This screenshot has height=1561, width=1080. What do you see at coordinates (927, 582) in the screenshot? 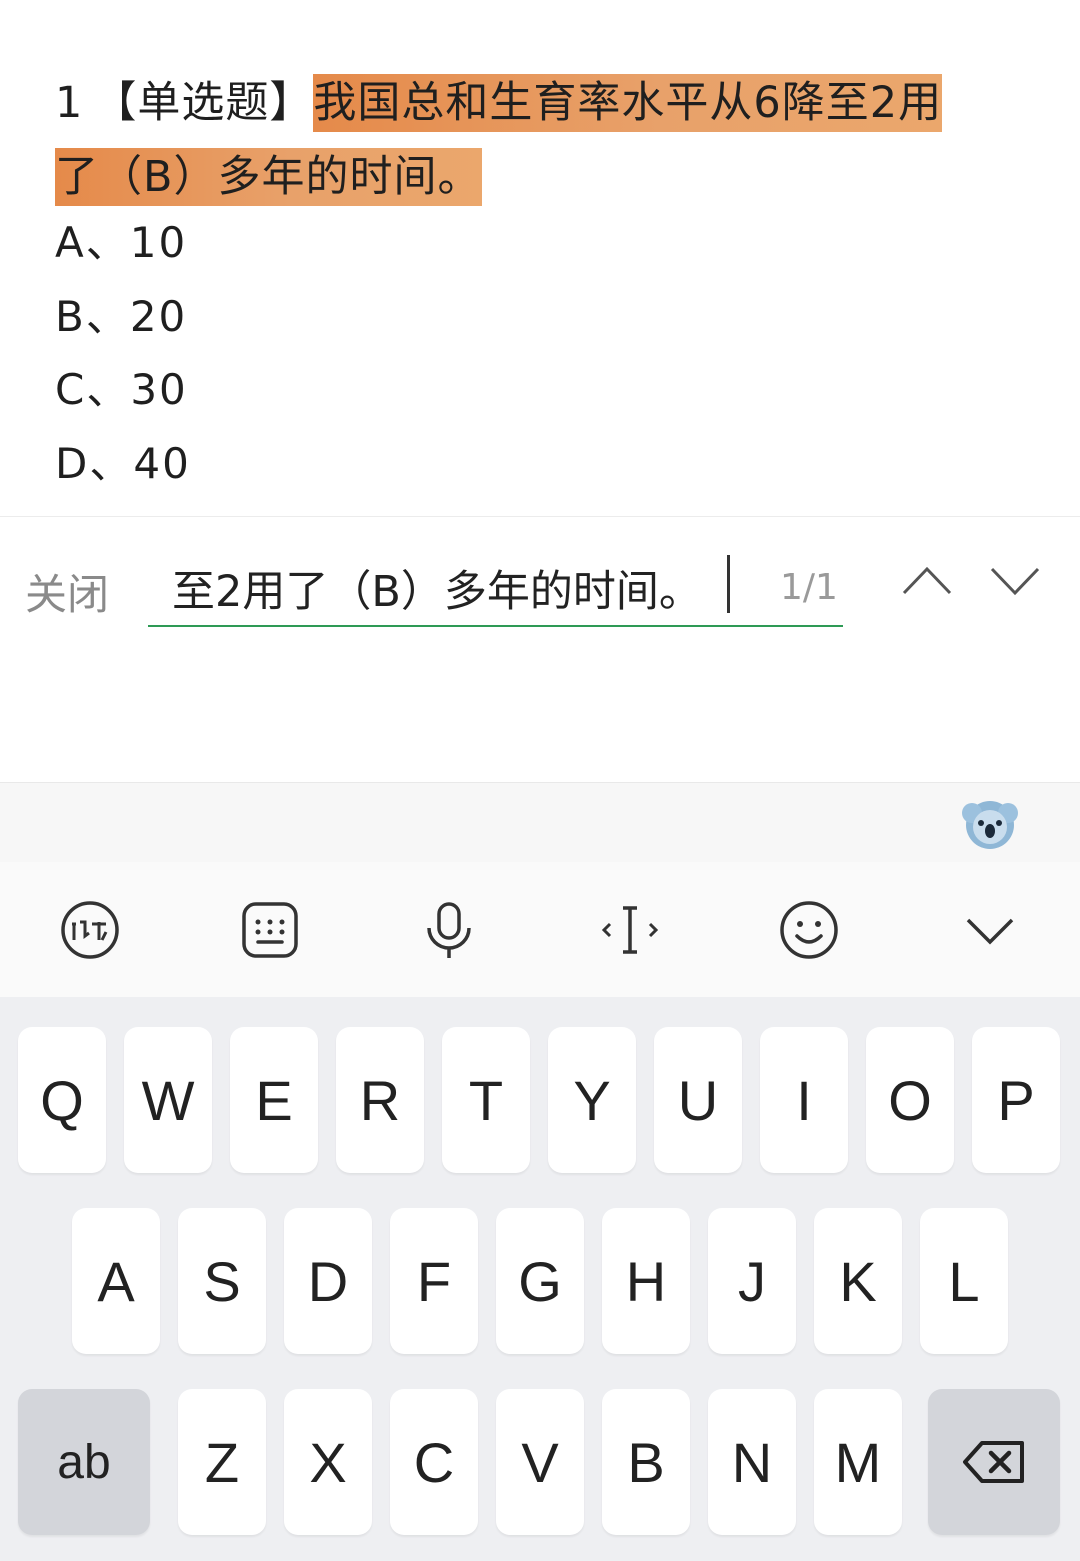
I see `chevron-up-icon` at bounding box center [927, 582].